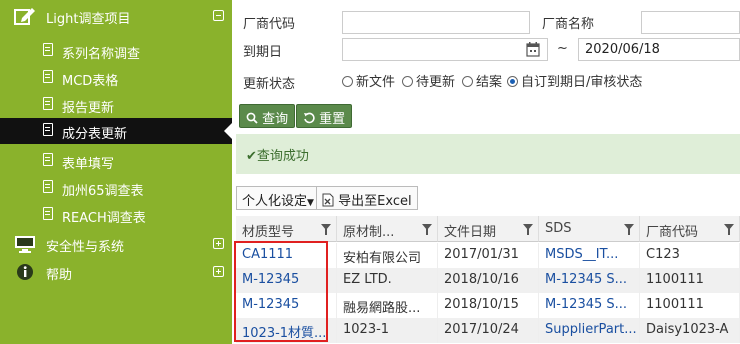 The height and width of the screenshot is (344, 740). Describe the element at coordinates (263, 52) in the screenshot. I see `due-date-label: 到期日` at that location.